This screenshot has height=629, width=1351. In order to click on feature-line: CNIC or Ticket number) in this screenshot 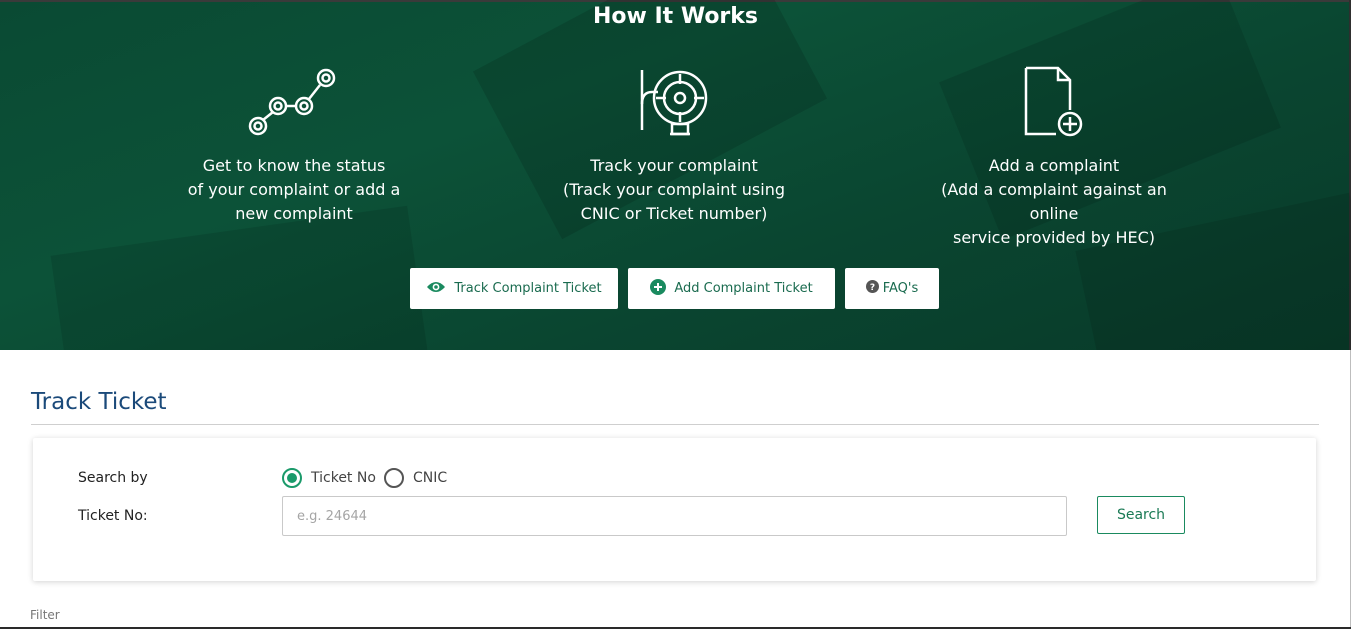, I will do `click(674, 213)`.